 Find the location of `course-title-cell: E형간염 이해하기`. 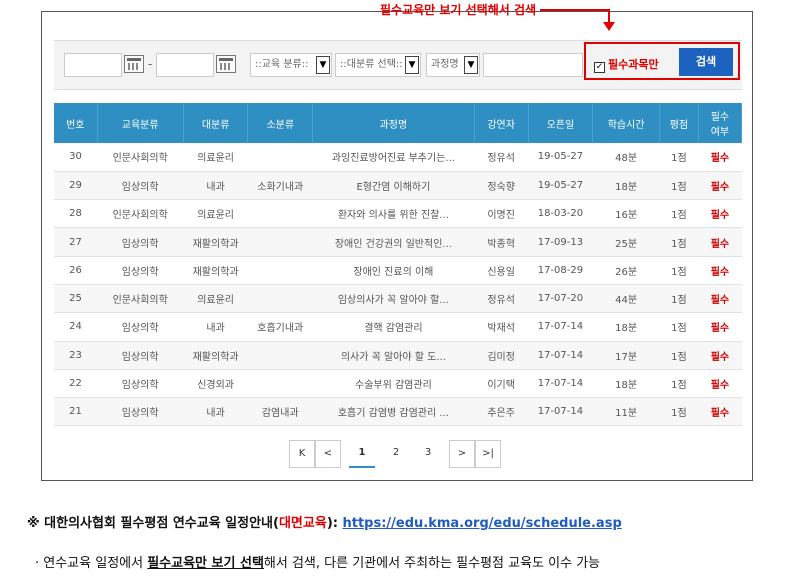

course-title-cell: E형간염 이해하기 is located at coordinates (393, 186).